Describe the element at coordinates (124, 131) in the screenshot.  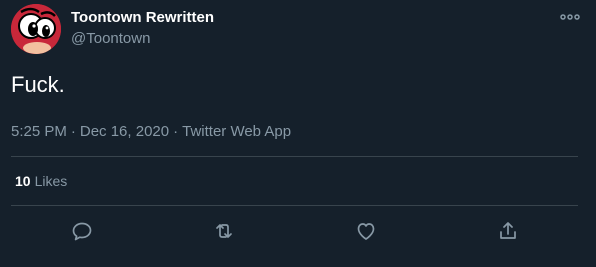
I see `tweet-date: Dec 16, 2020` at that location.